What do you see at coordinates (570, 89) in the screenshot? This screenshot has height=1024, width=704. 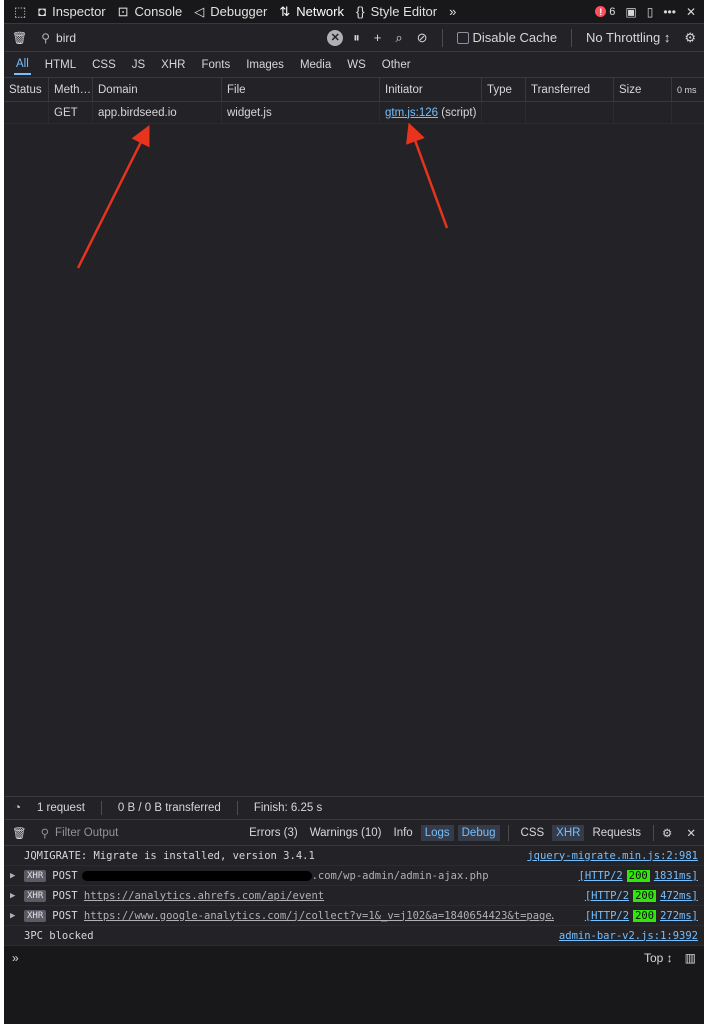 I see `column-transferred: Transferred` at bounding box center [570, 89].